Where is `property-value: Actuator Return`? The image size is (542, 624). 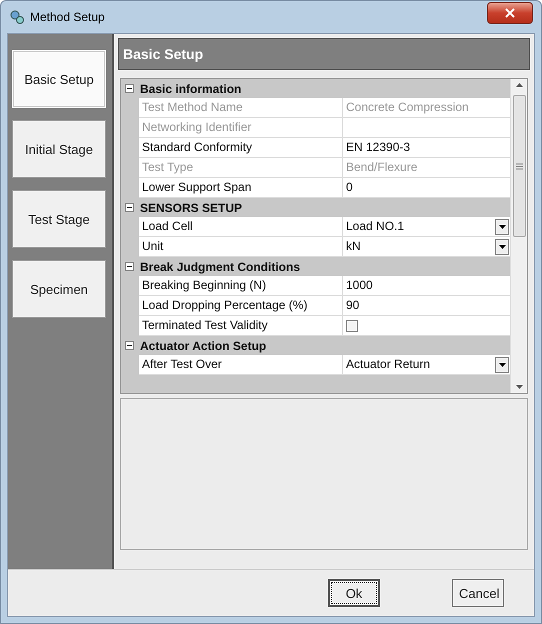 property-value: Actuator Return is located at coordinates (420, 364).